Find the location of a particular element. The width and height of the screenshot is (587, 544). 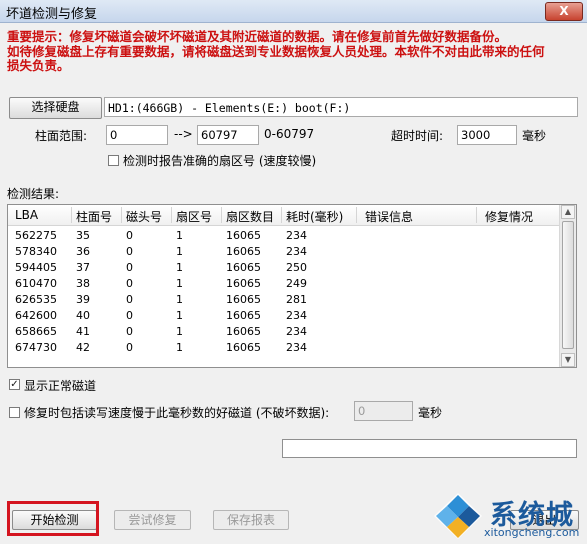

scroll-thumb is located at coordinates (568, 285).